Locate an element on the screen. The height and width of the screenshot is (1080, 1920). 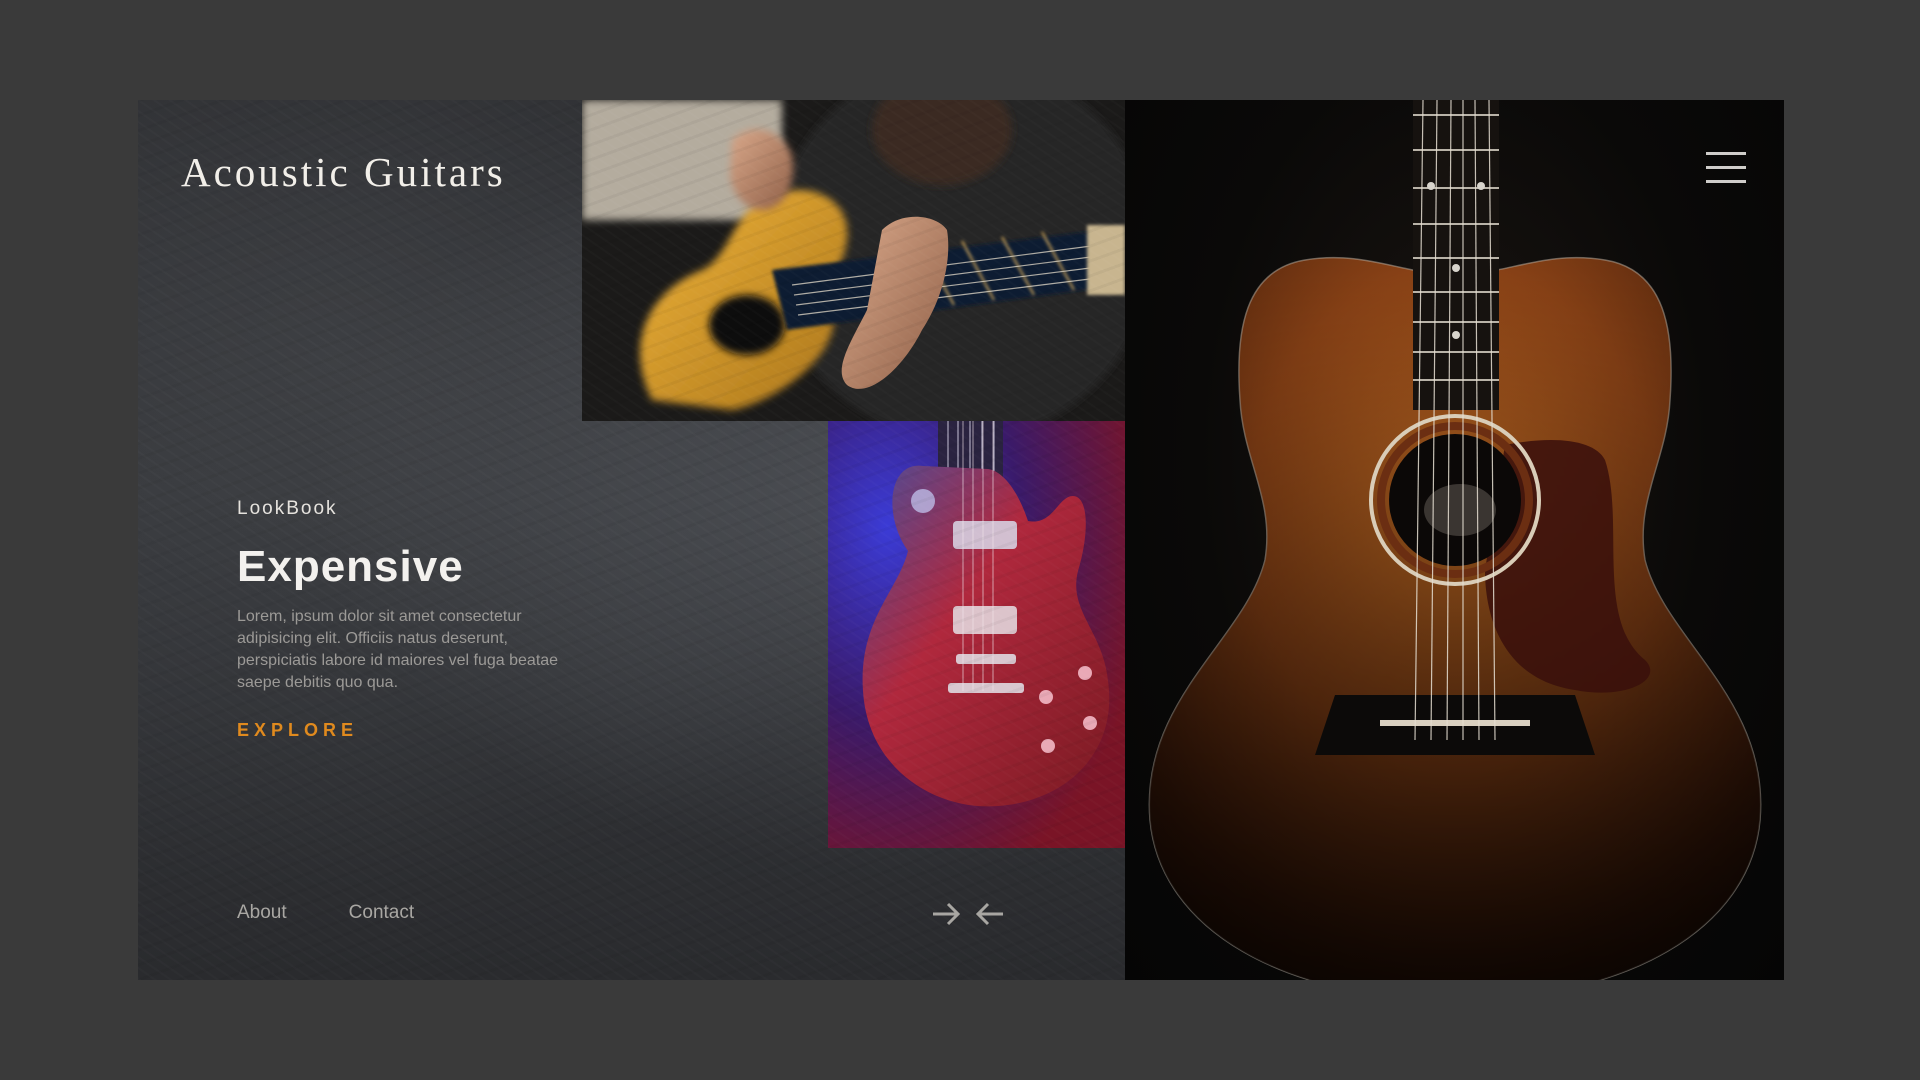
electric-guitar-photo is located at coordinates (976, 634).